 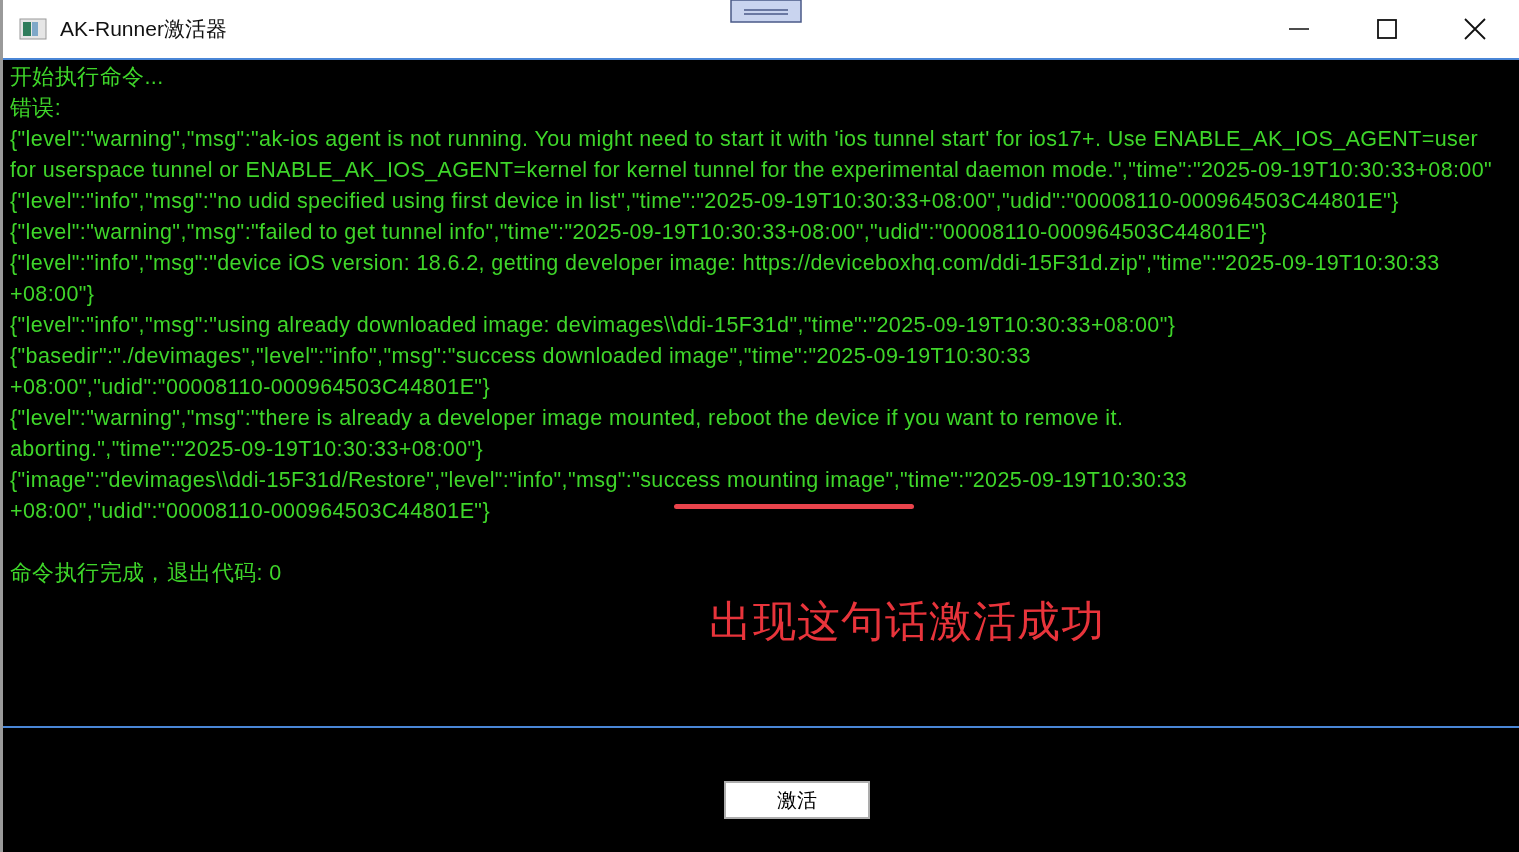 I want to click on log-line: {"basedir":"./devimages","level":"info","msg":"success downloaded image","time":"2025-09-19T10:30:33, so click(x=520, y=356).